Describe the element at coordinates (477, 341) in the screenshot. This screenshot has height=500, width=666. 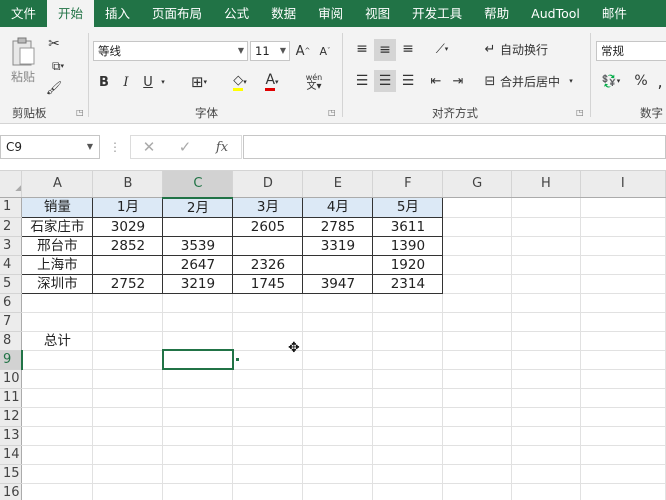
I see `cell-G8` at that location.